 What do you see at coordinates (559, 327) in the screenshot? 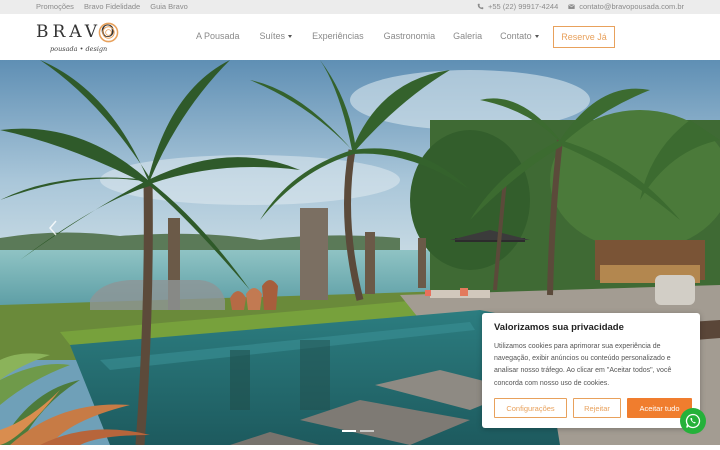
I see `cookie-title: Valorizamos sua privacidade` at bounding box center [559, 327].